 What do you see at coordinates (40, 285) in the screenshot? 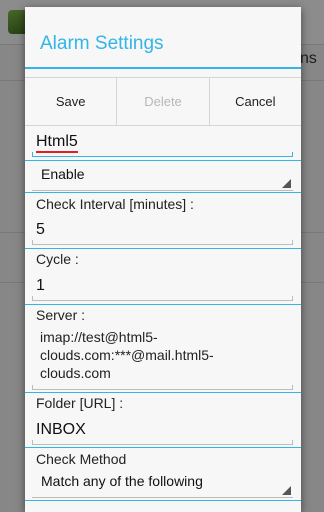
I see `cycle-value: 1` at bounding box center [40, 285].